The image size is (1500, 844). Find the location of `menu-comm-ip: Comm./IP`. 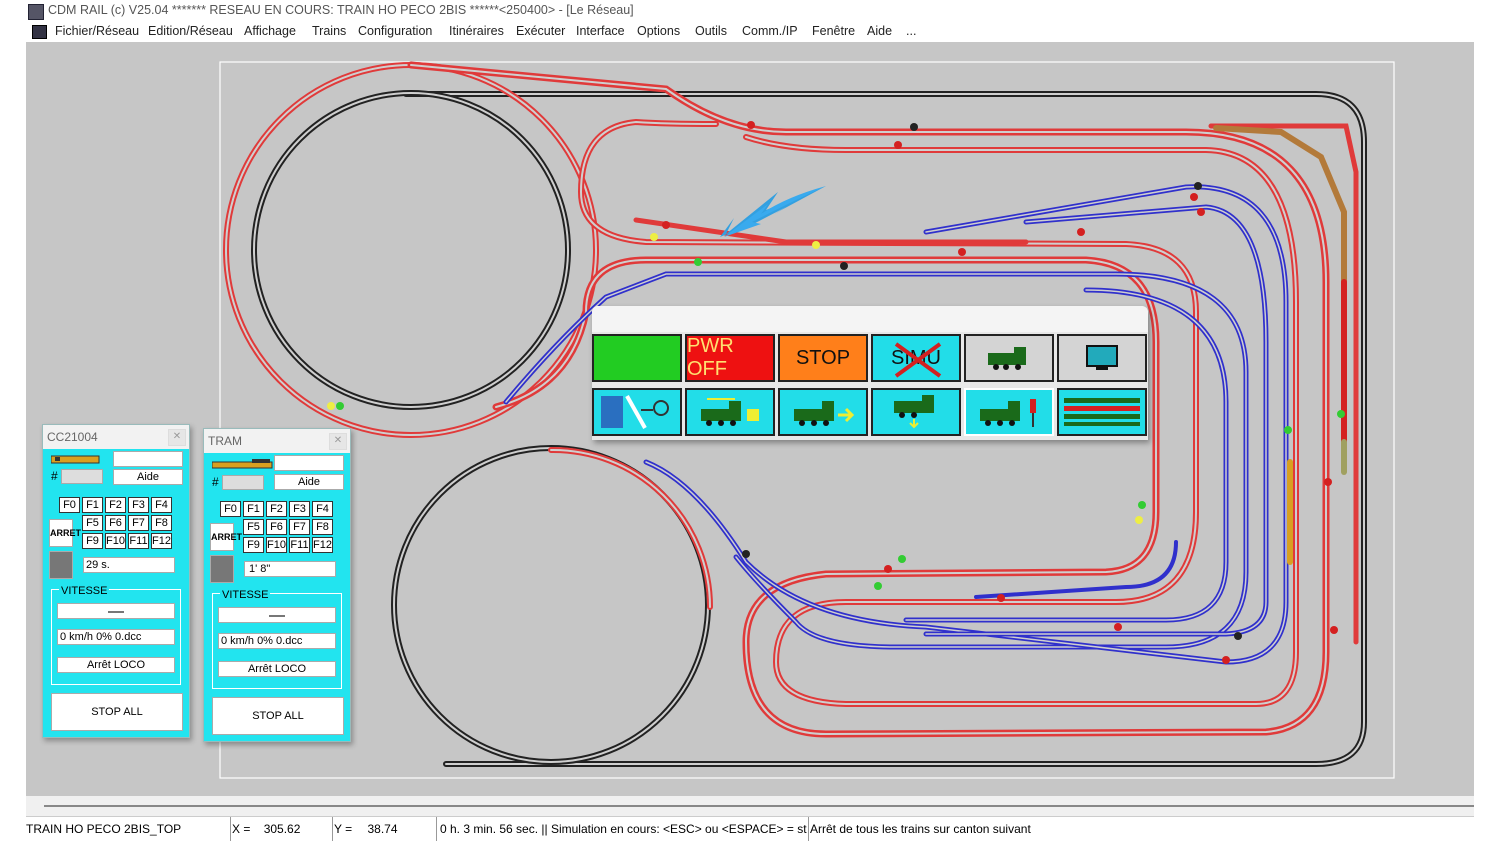

menu-comm-ip: Comm./IP is located at coordinates (770, 31).